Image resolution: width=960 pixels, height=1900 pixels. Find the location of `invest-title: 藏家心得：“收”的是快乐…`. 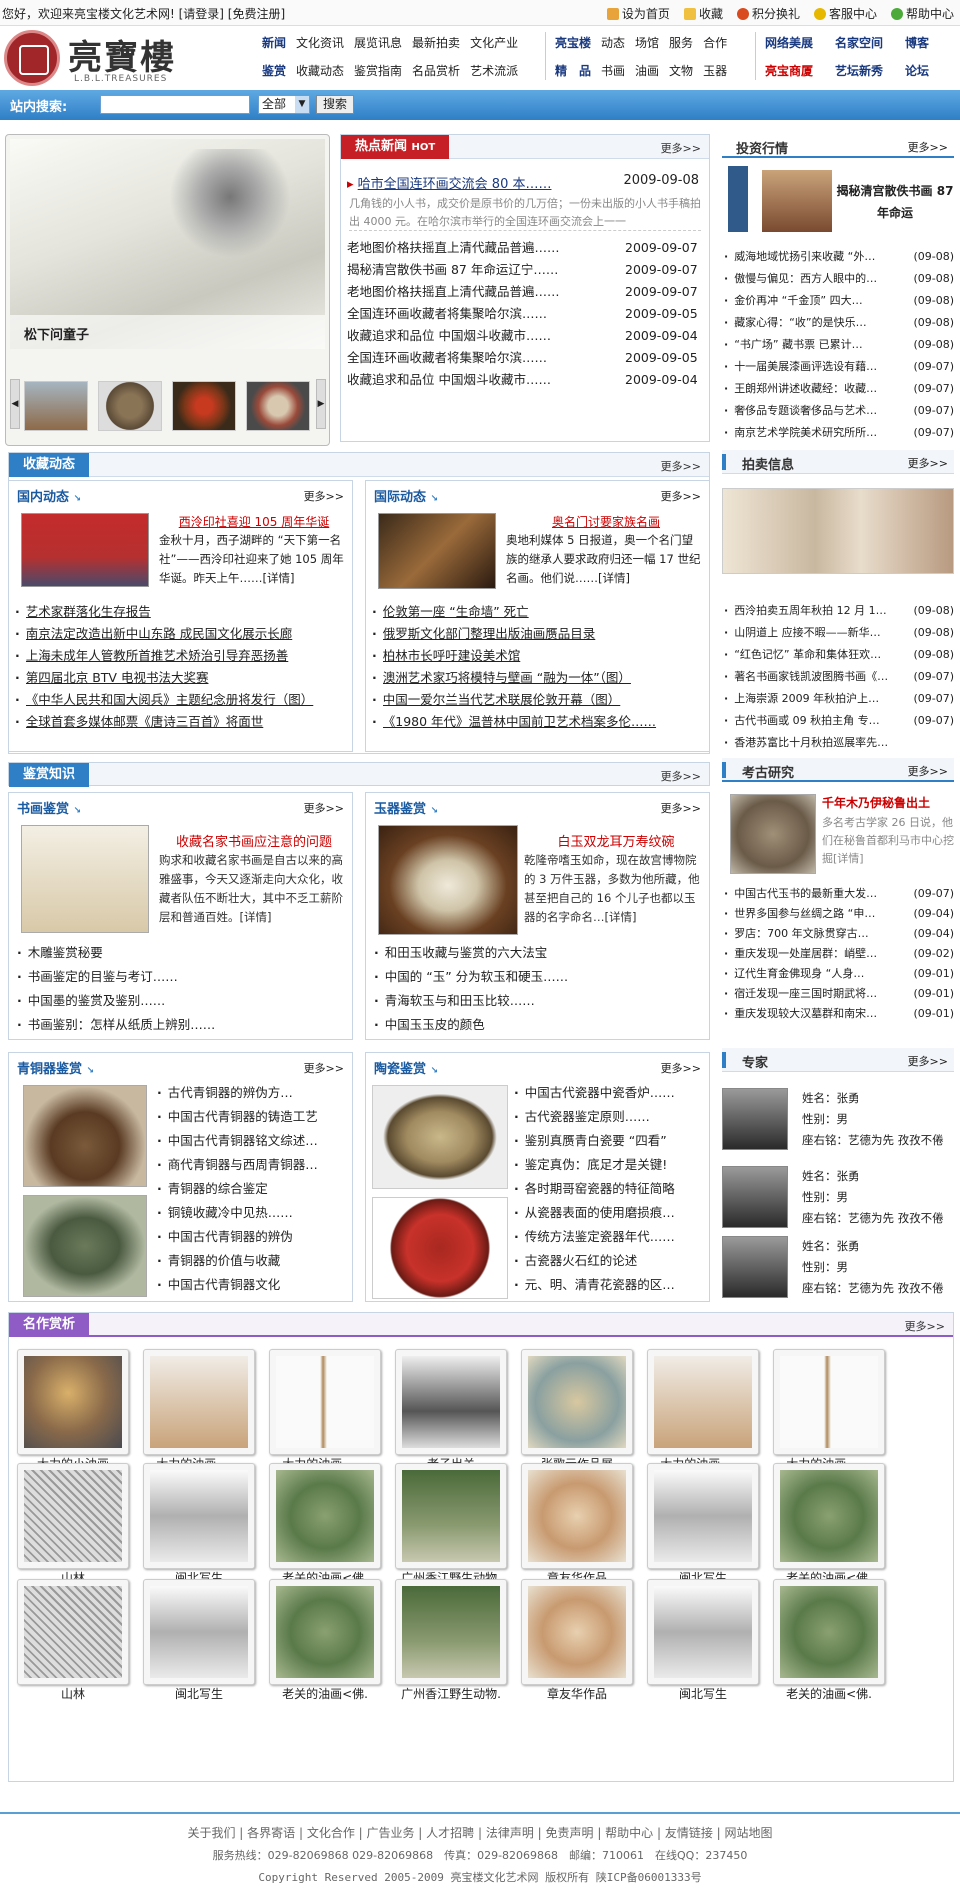

invest-title: 藏家心得：“收”的是快乐… is located at coordinates (823, 323).